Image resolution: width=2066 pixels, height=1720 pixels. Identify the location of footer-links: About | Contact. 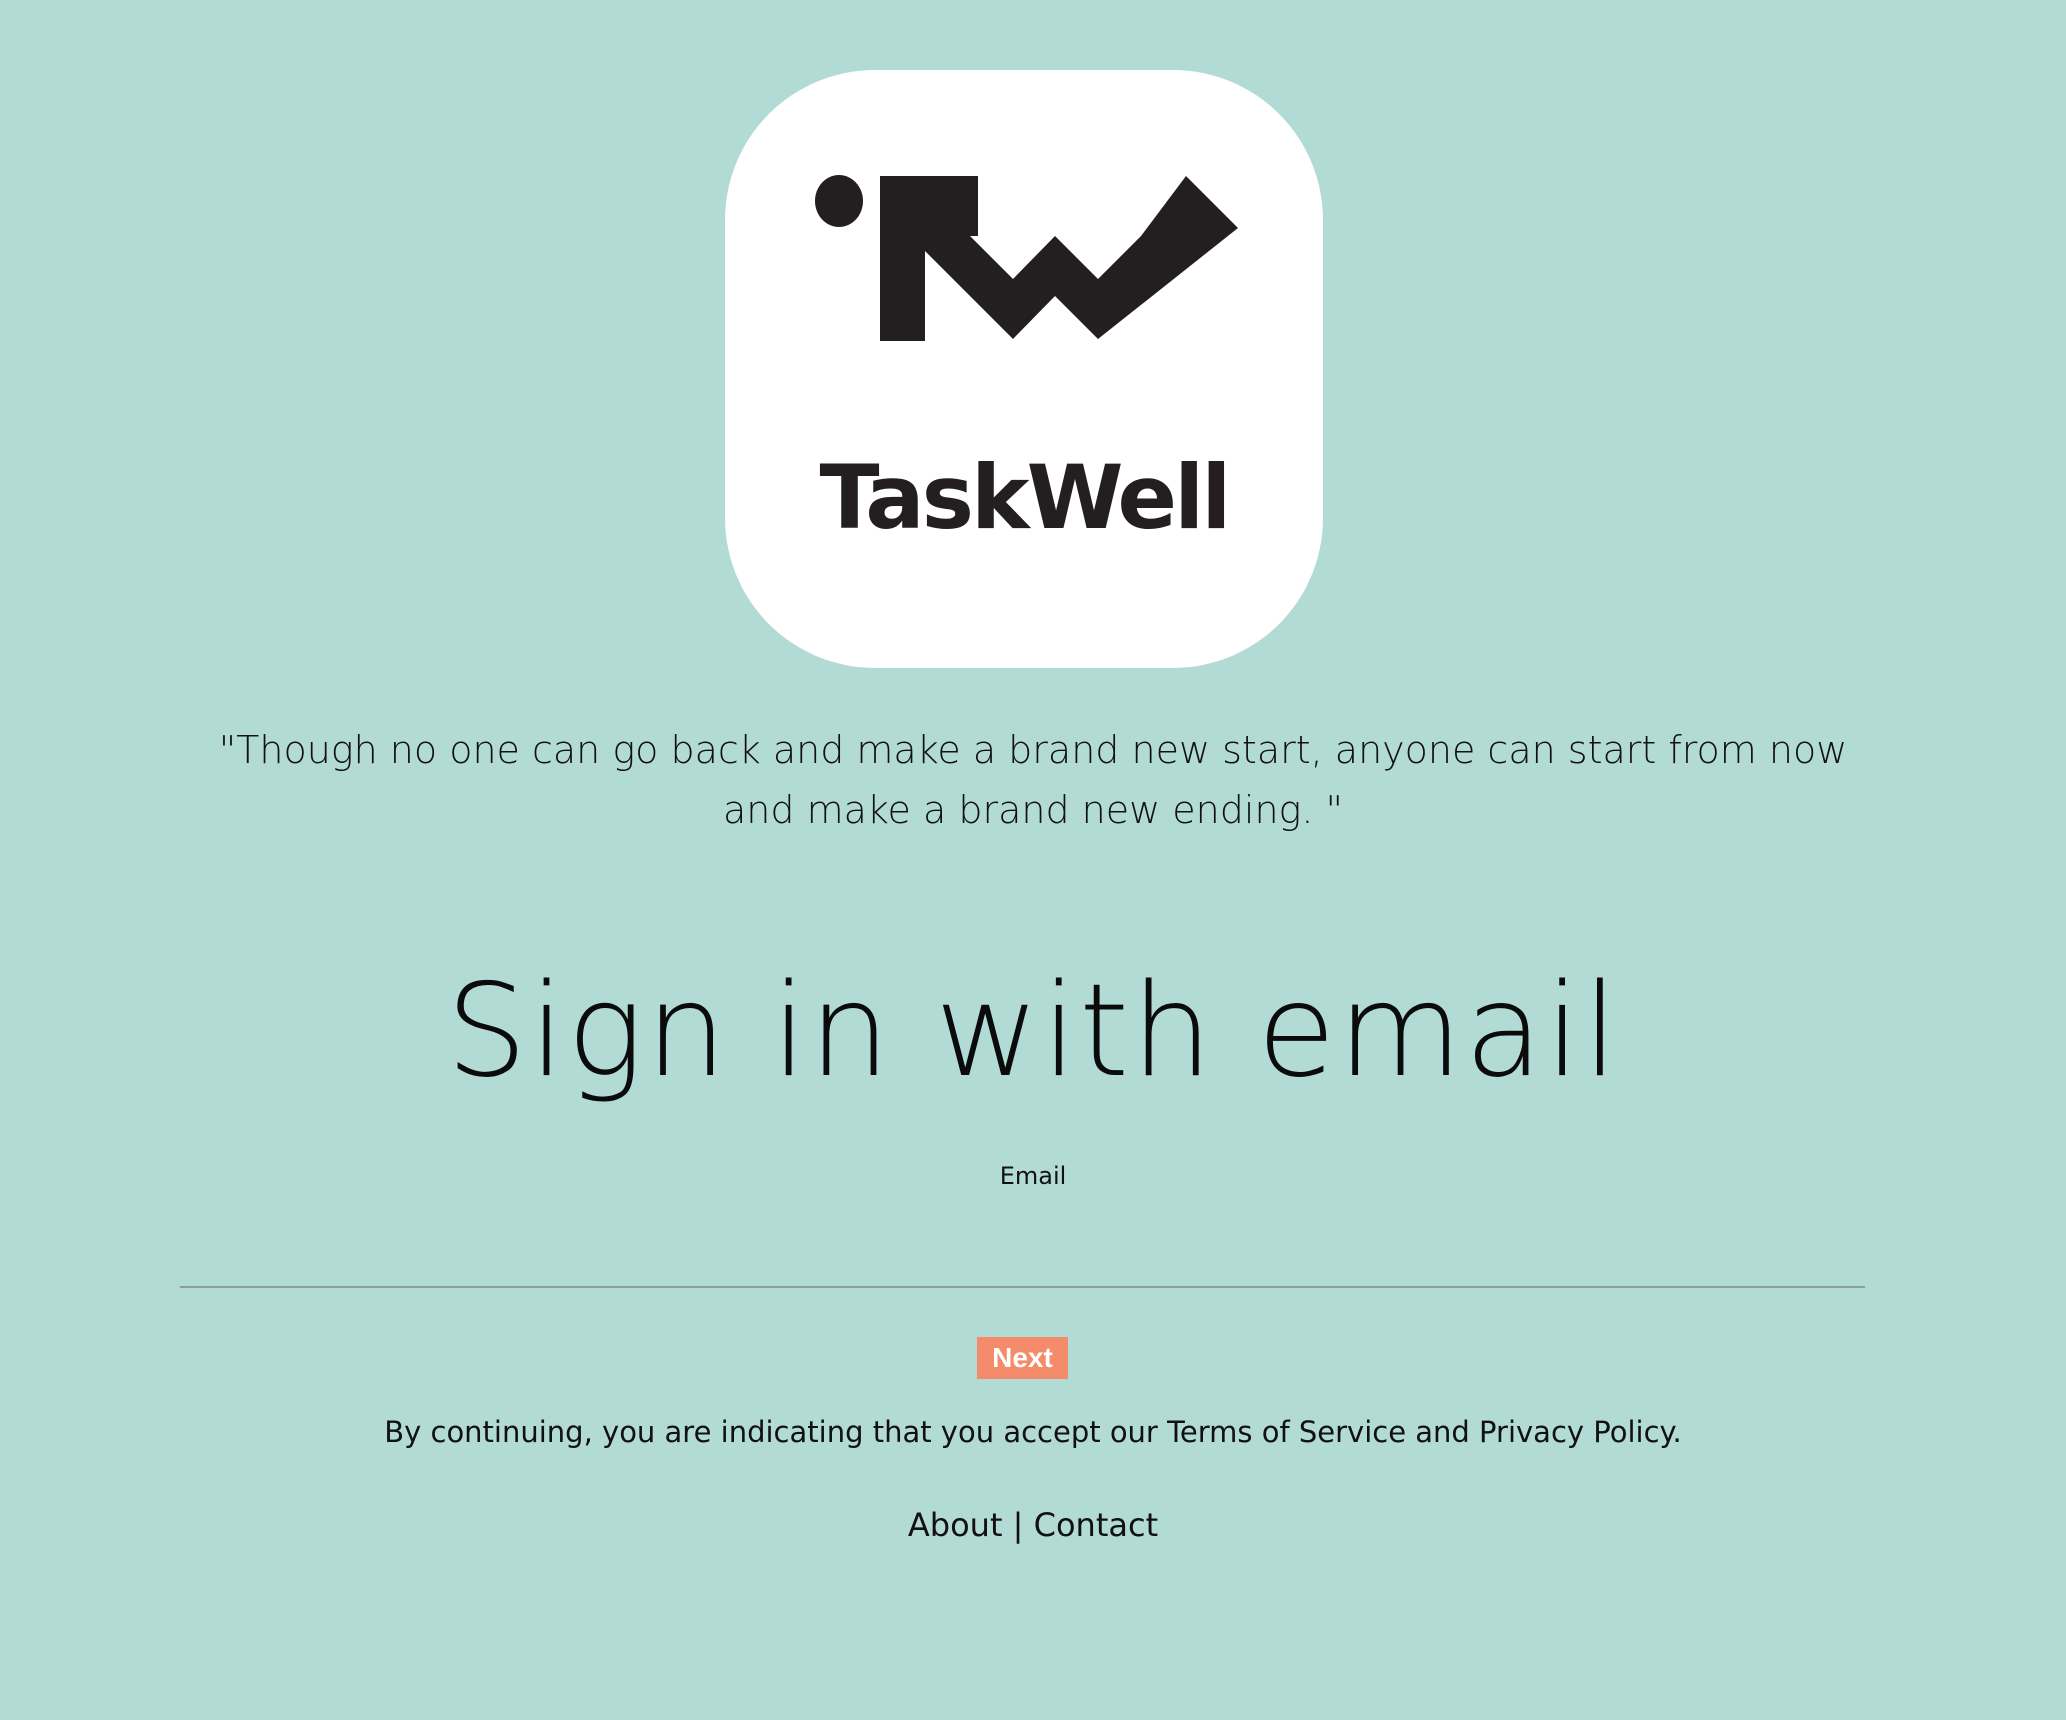
(1033, 1525).